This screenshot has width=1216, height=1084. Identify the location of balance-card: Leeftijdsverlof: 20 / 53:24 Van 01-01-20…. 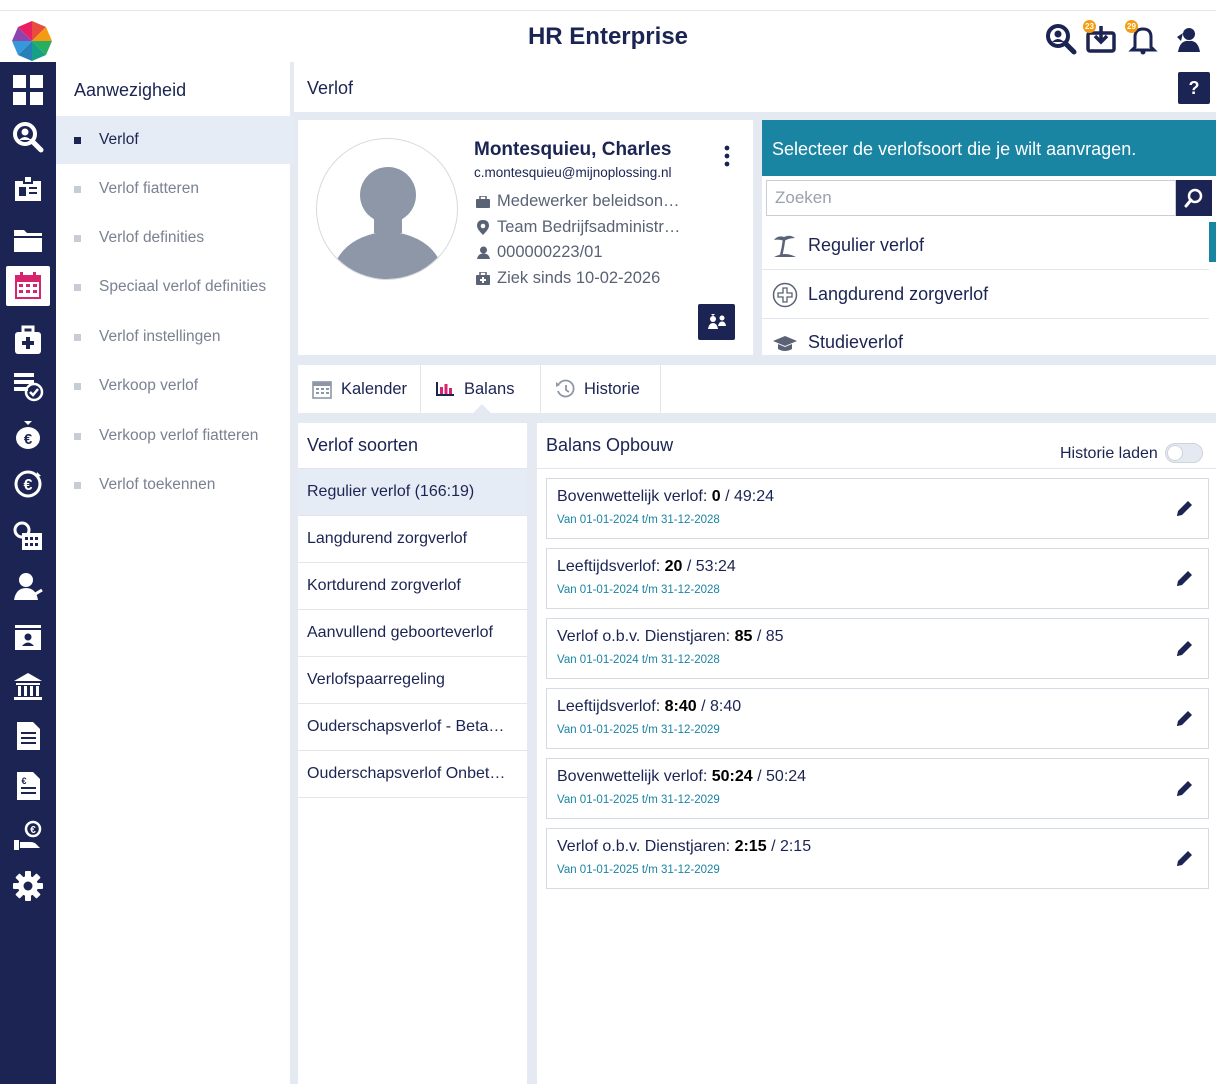
(877, 578).